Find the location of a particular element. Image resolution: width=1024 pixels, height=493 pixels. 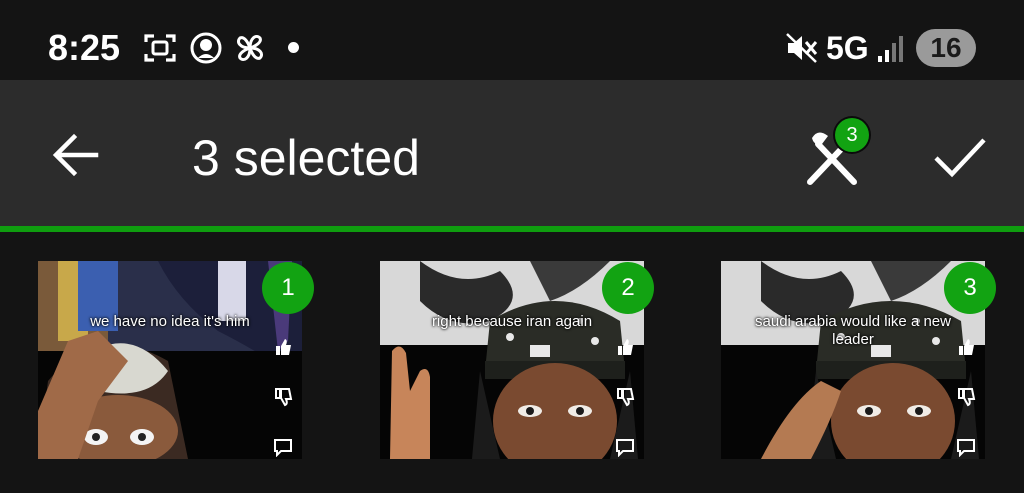

edit-tools-button: 3 is located at coordinates (838, 155).